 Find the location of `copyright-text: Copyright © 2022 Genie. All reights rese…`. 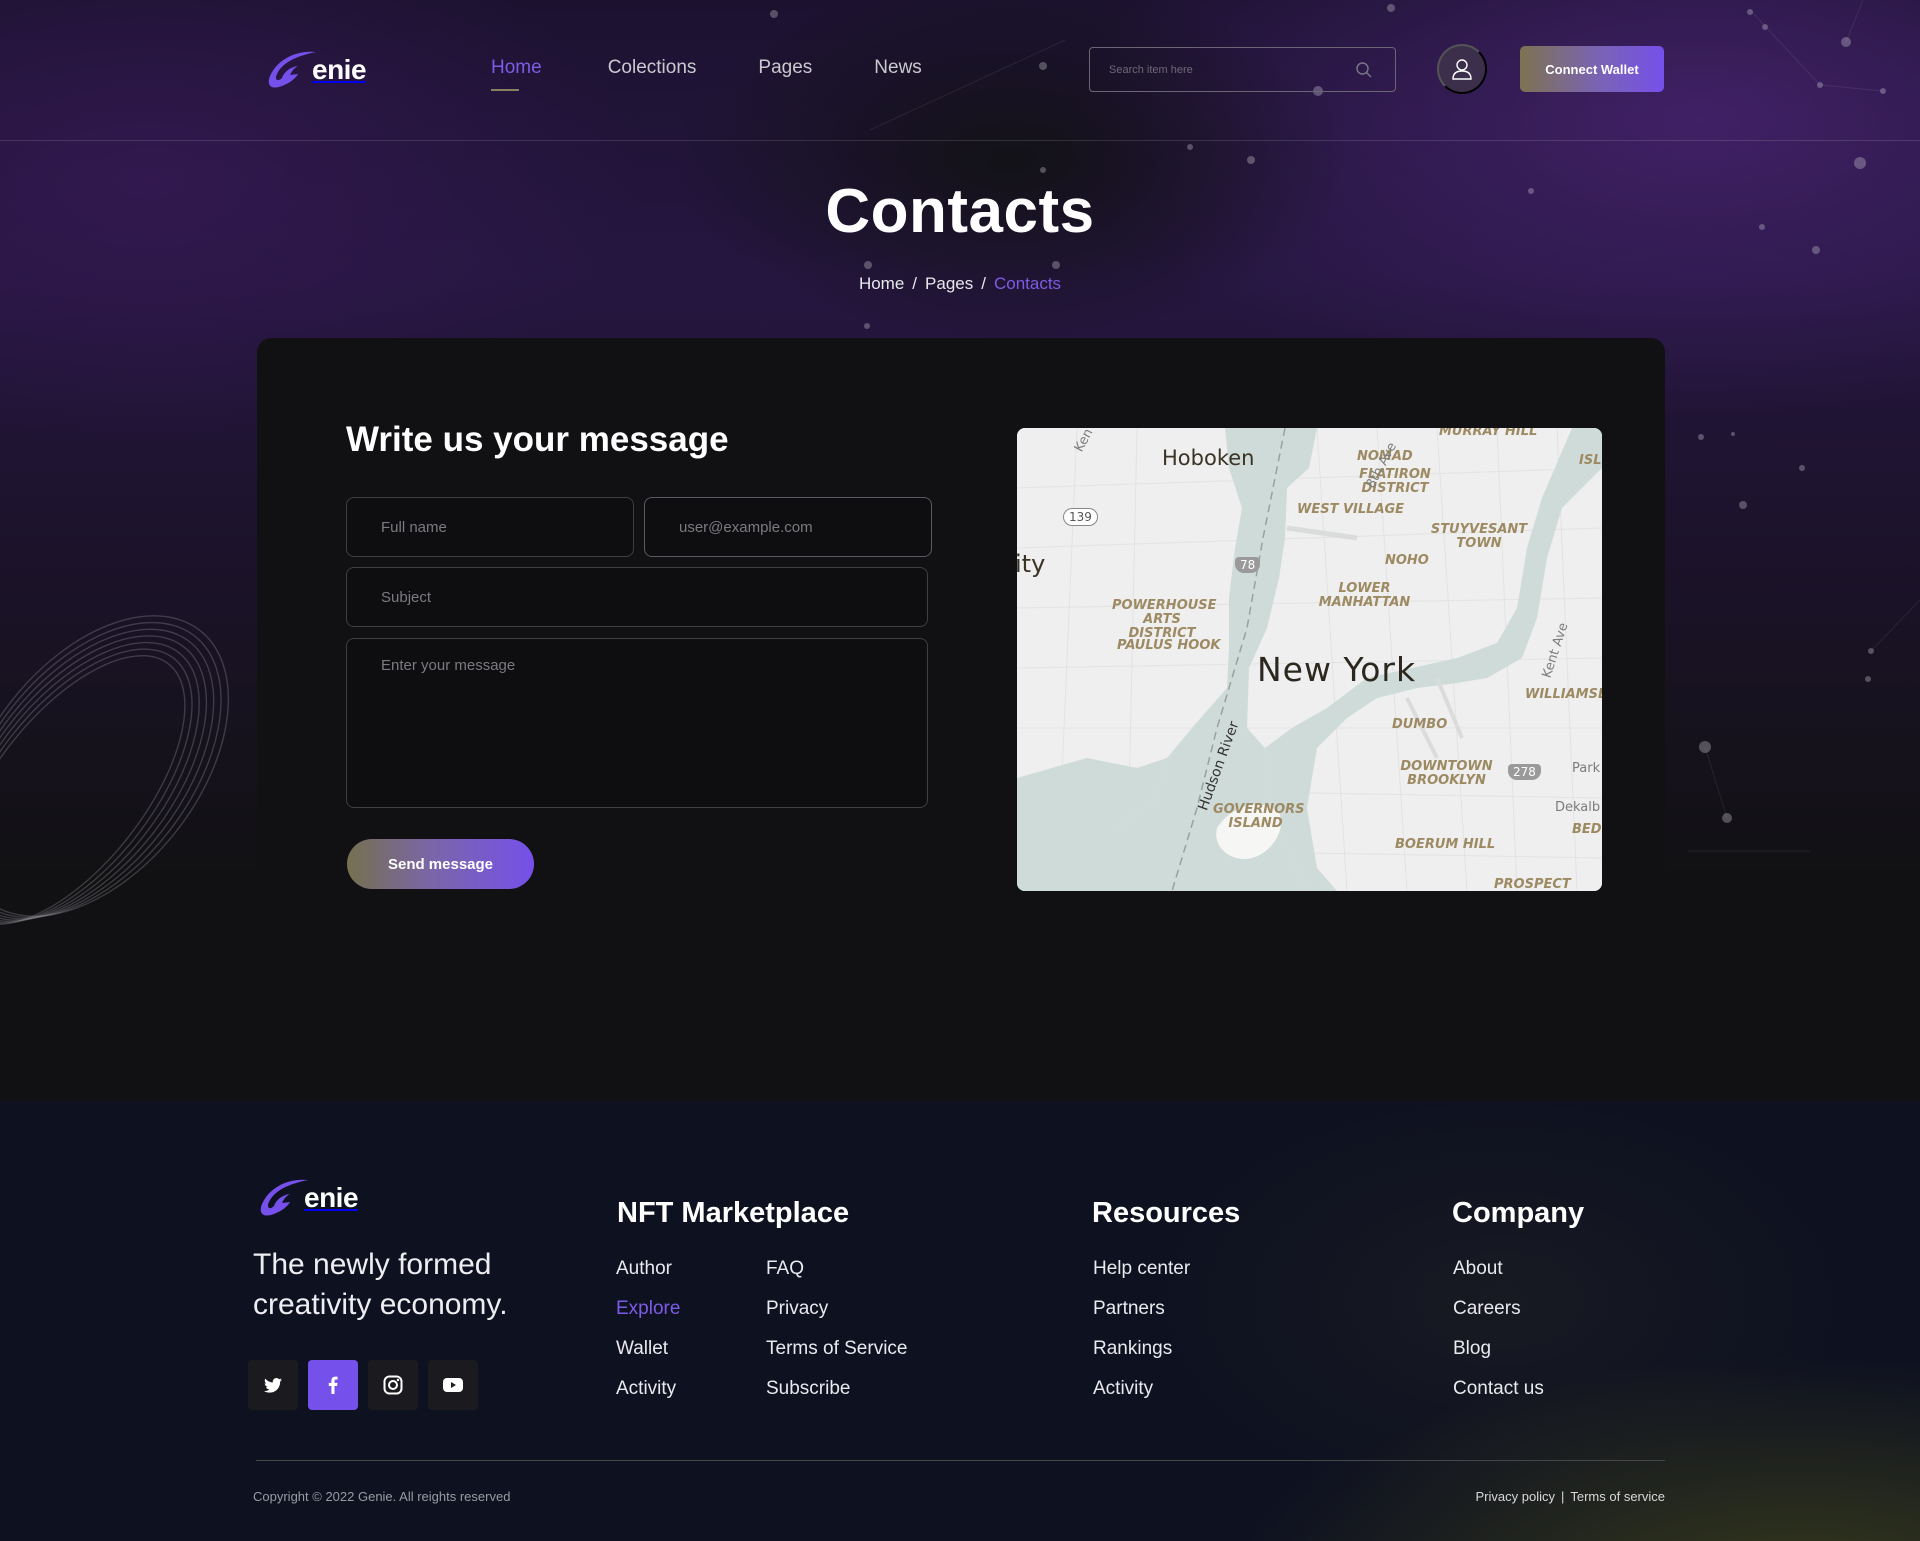

copyright-text: Copyright © 2022 Genie. All reights rese… is located at coordinates (382, 1496).